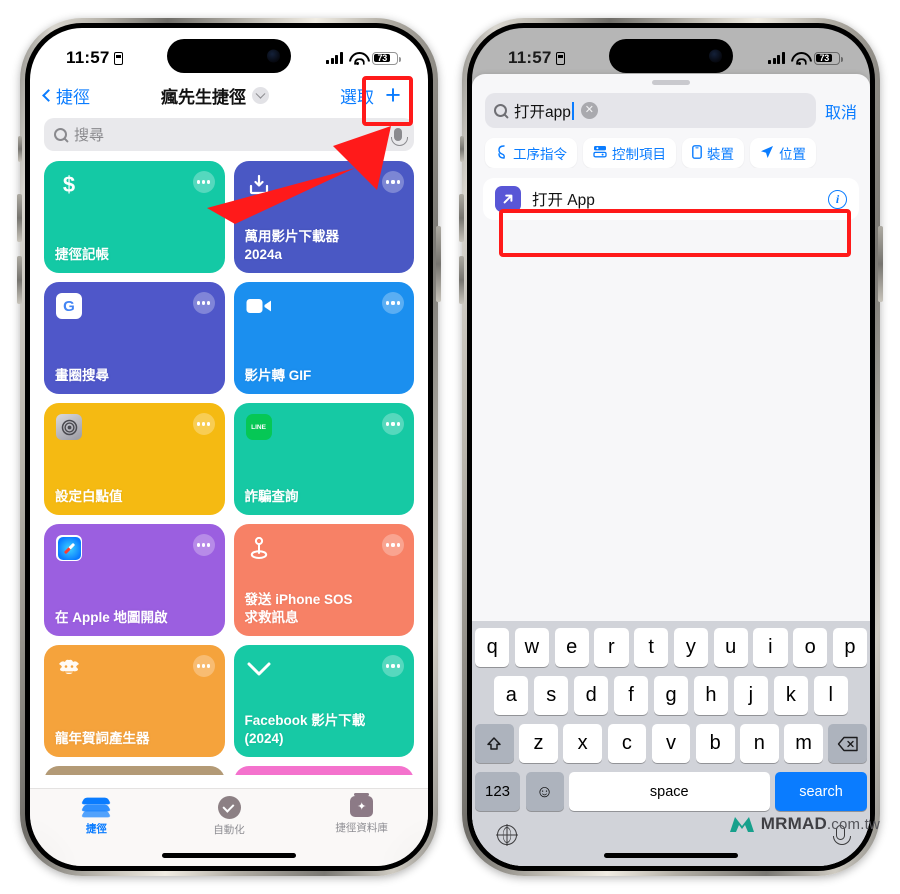  Describe the element at coordinates (69, 669) in the screenshot. I see `dragon-icon` at that location.